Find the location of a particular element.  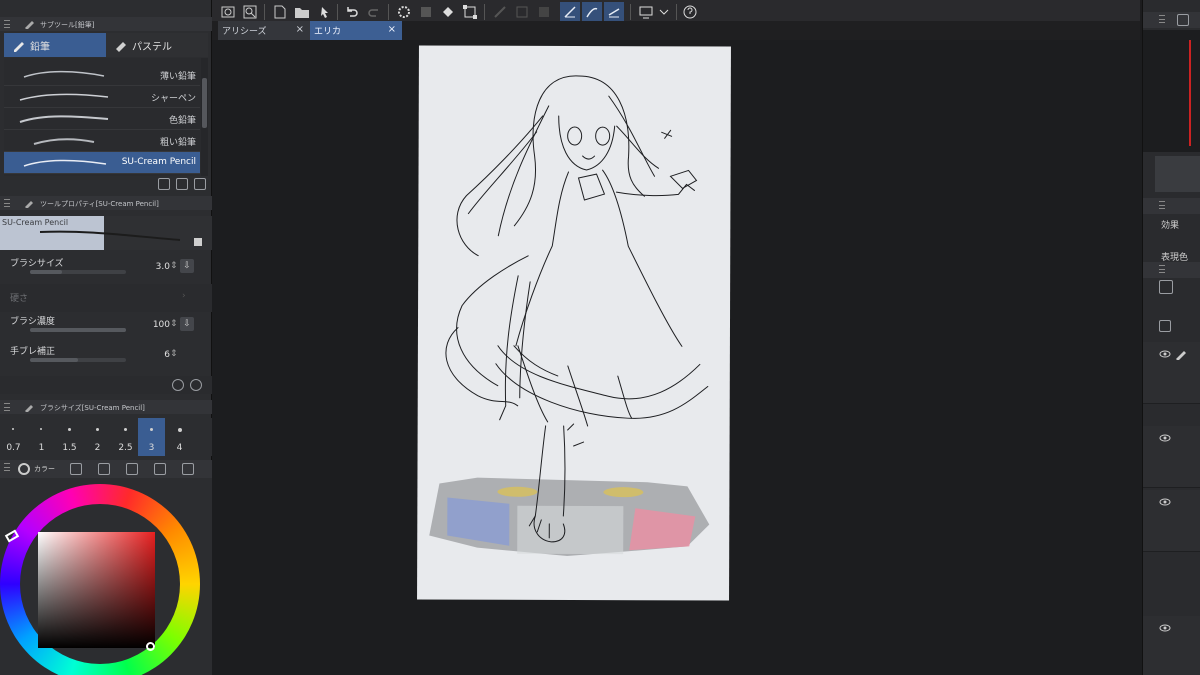

color-set-tab-icon is located at coordinates (104, 469).